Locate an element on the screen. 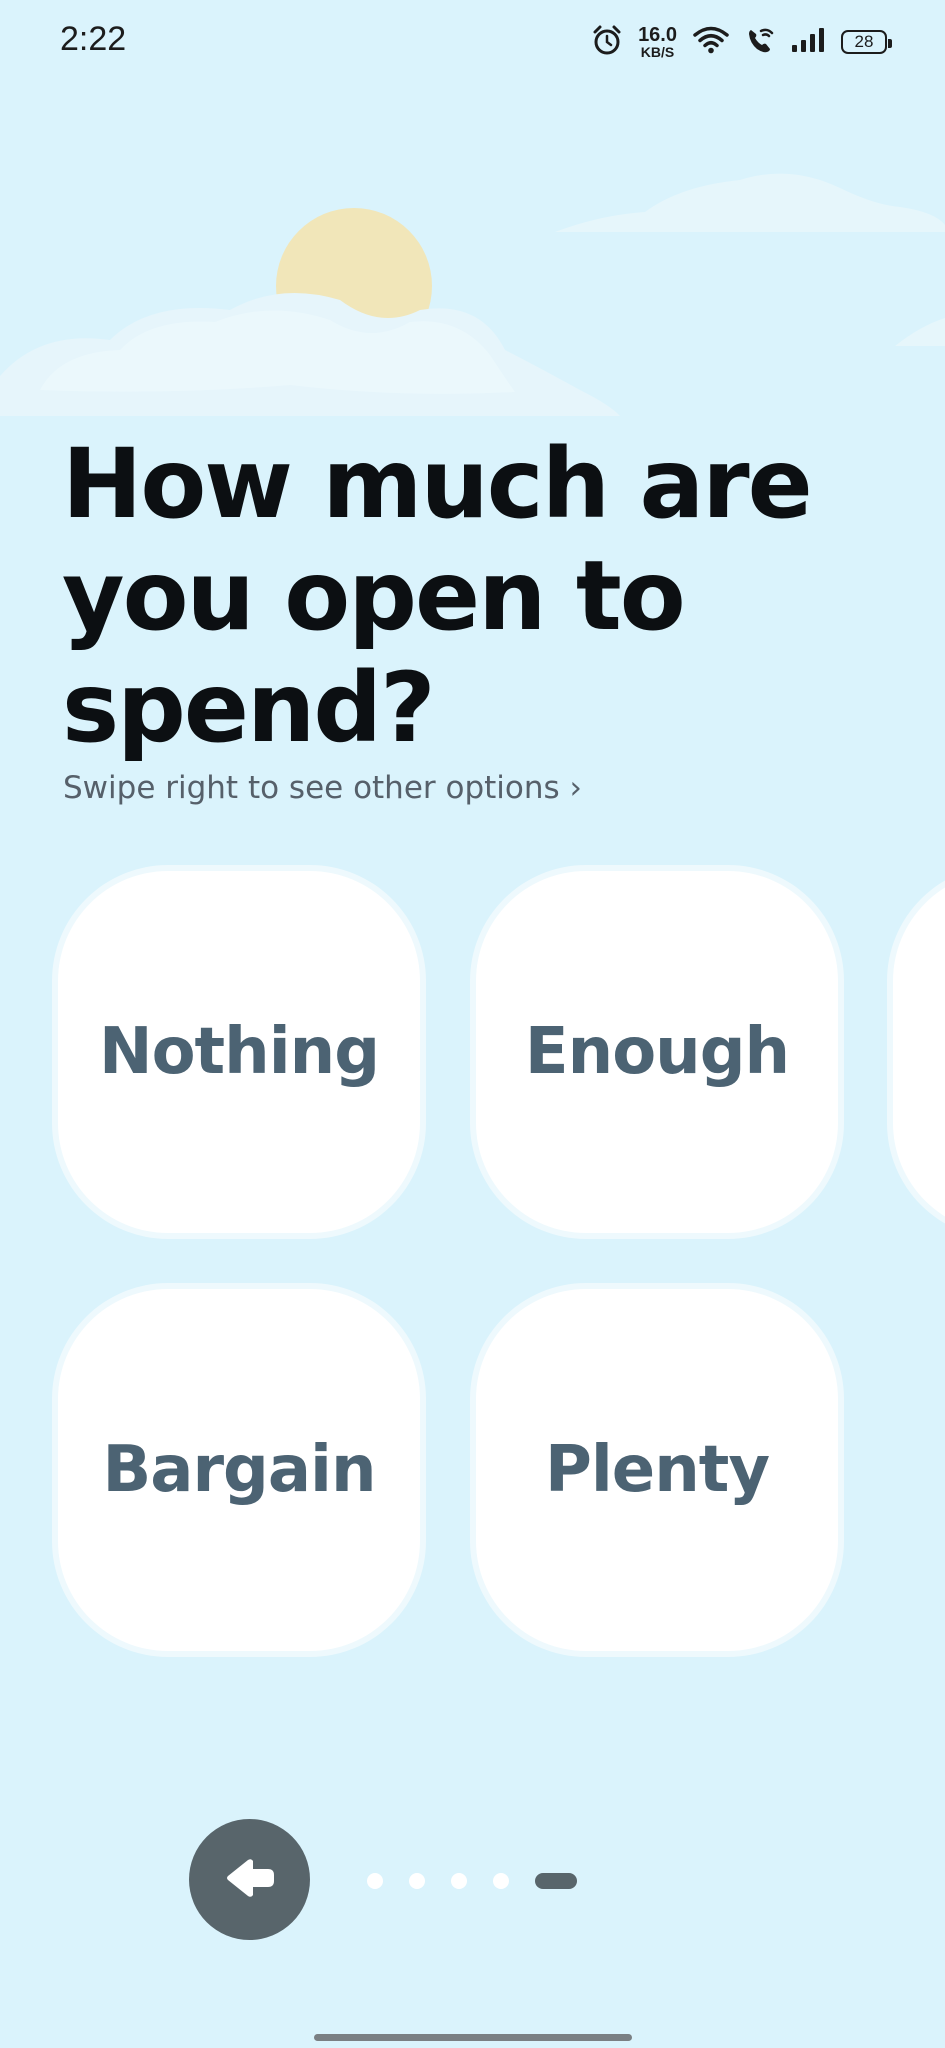 The width and height of the screenshot is (945, 2048). option-label: Plenty is located at coordinates (657, 1470).